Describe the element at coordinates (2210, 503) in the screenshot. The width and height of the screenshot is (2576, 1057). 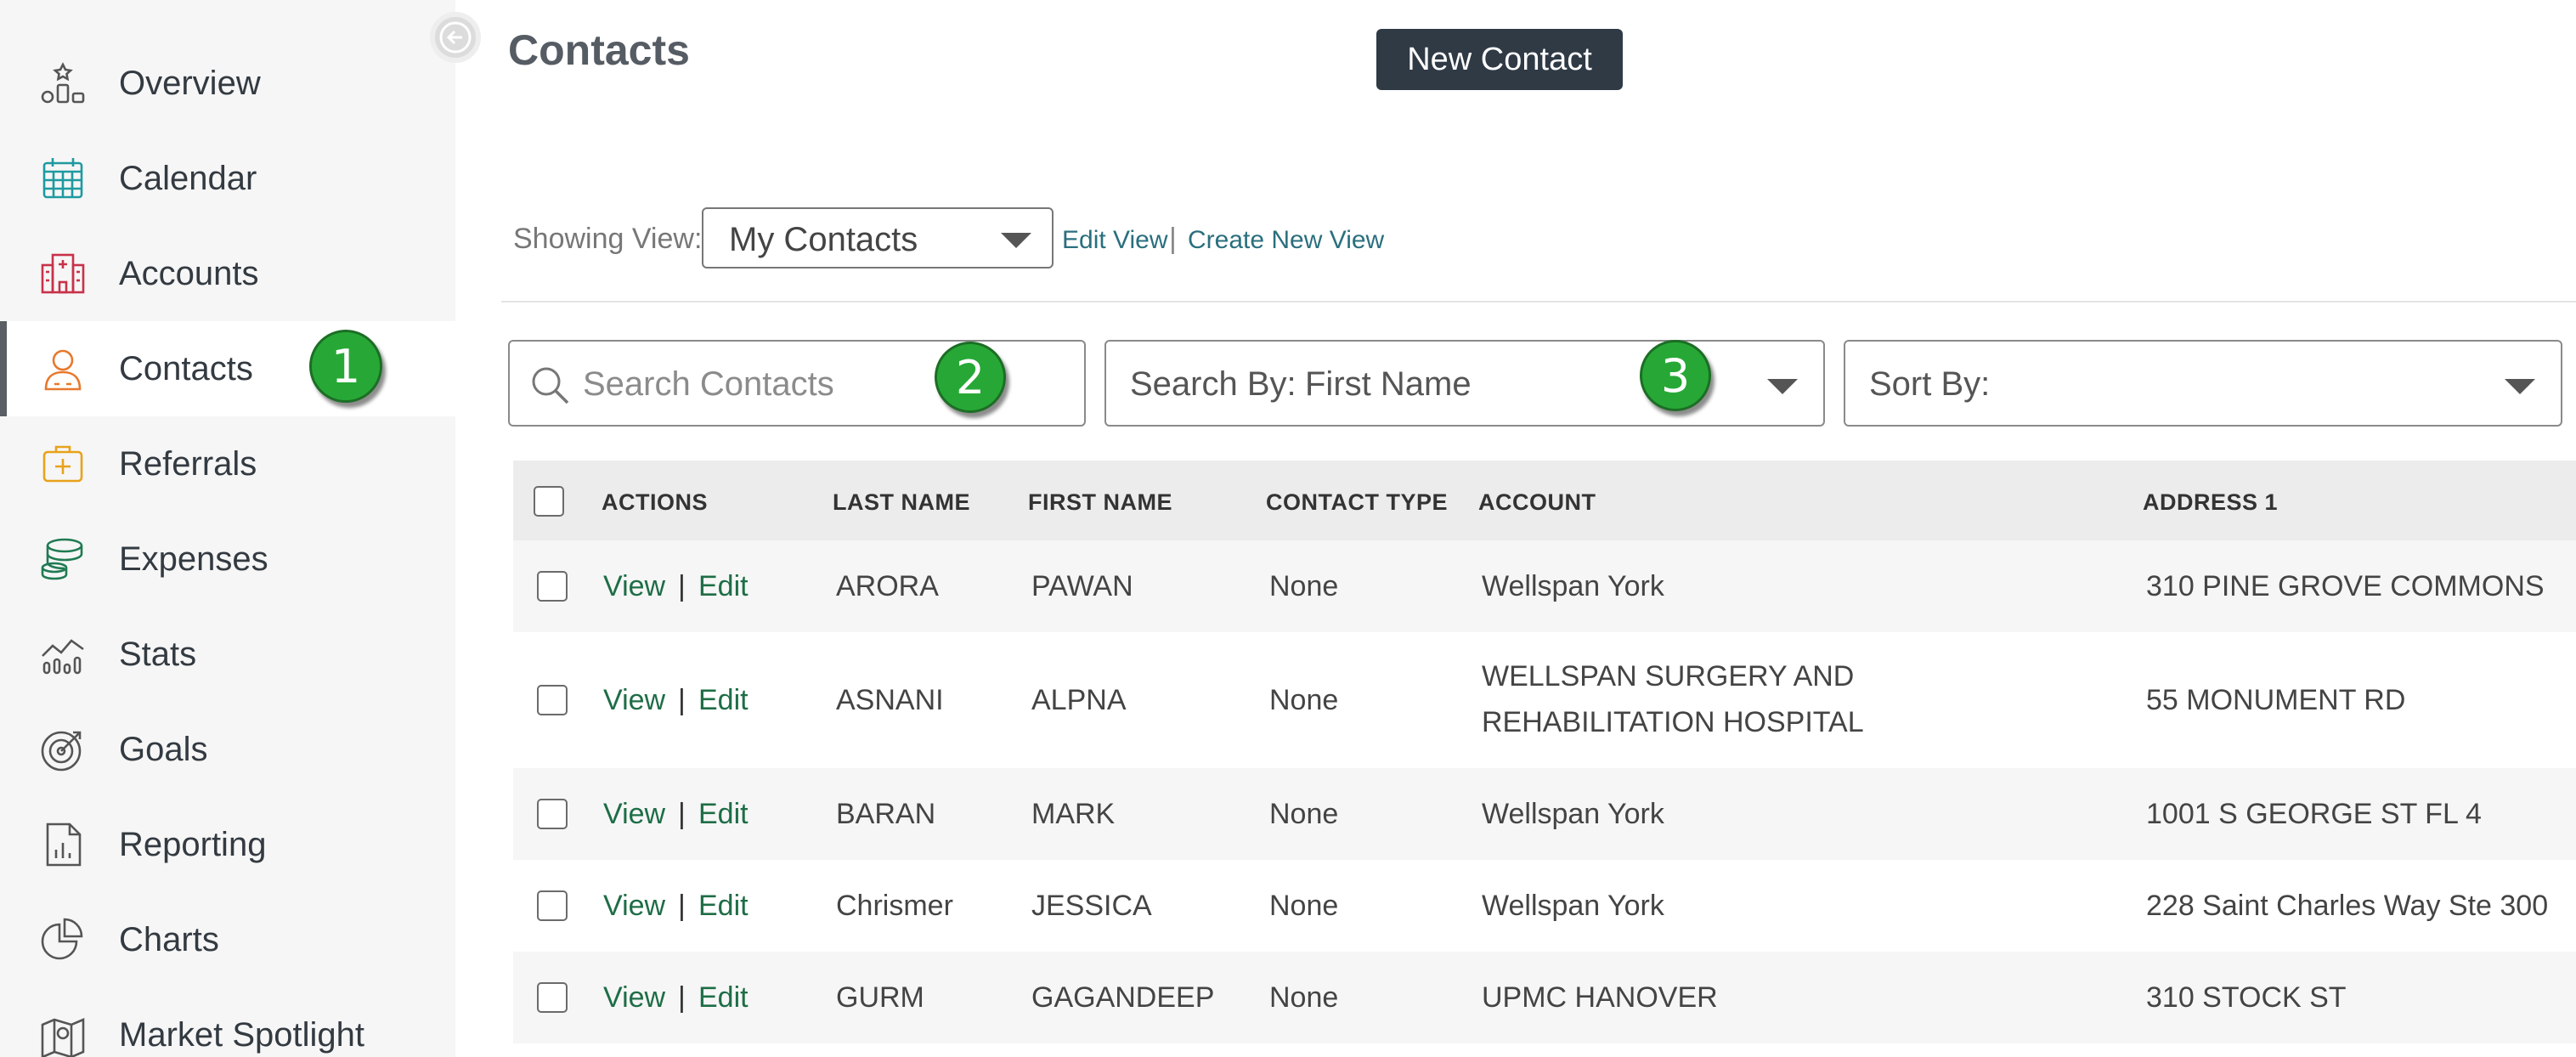
I see `column-header-address: ADDRESS 1` at that location.